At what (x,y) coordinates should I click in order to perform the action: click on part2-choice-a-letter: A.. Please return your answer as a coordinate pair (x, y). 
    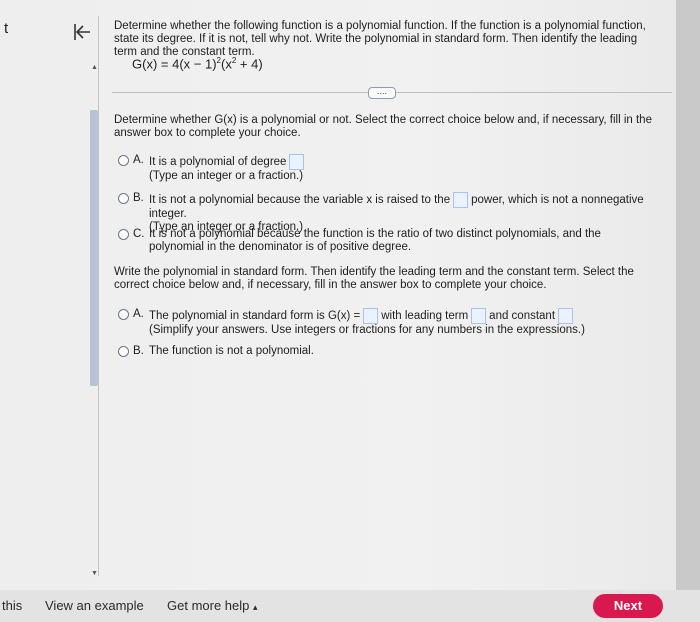
    Looking at the image, I should click on (138, 314).